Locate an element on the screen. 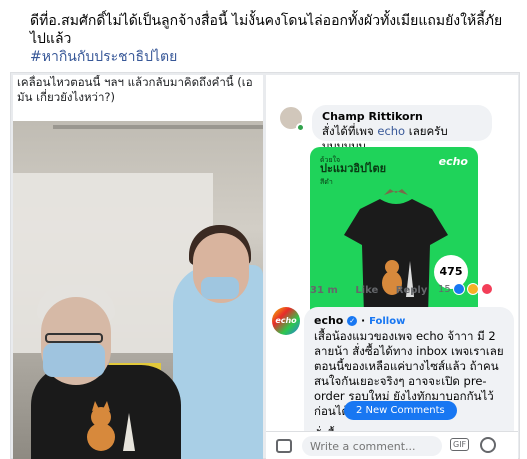 This screenshot has height=459, width=527. emoji-icon is located at coordinates (488, 445).